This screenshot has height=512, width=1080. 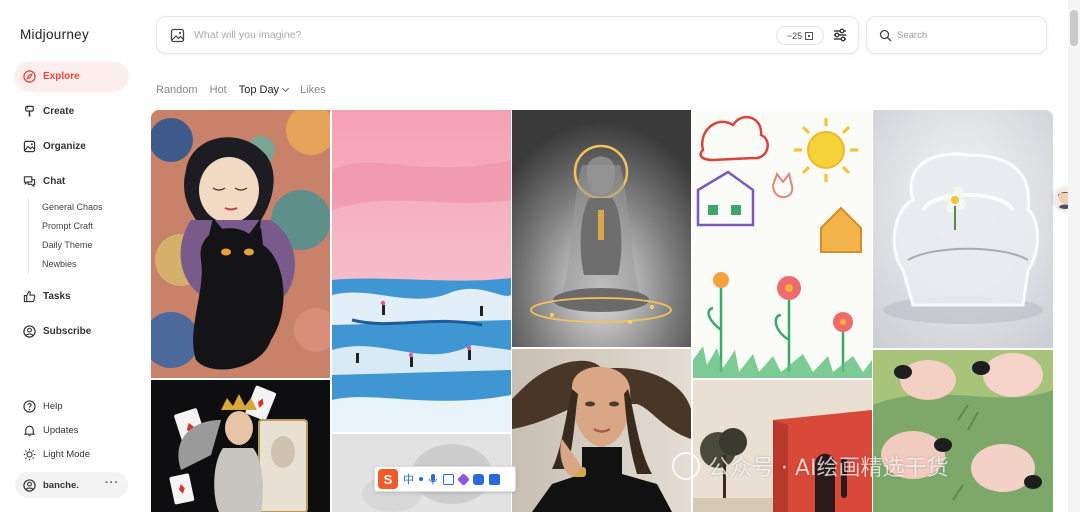 I want to click on artwork-red-building, so click(x=782, y=446).